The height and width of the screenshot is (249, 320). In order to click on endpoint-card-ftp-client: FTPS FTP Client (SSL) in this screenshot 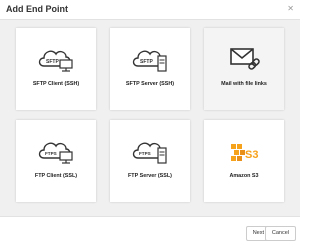, I will do `click(56, 161)`.